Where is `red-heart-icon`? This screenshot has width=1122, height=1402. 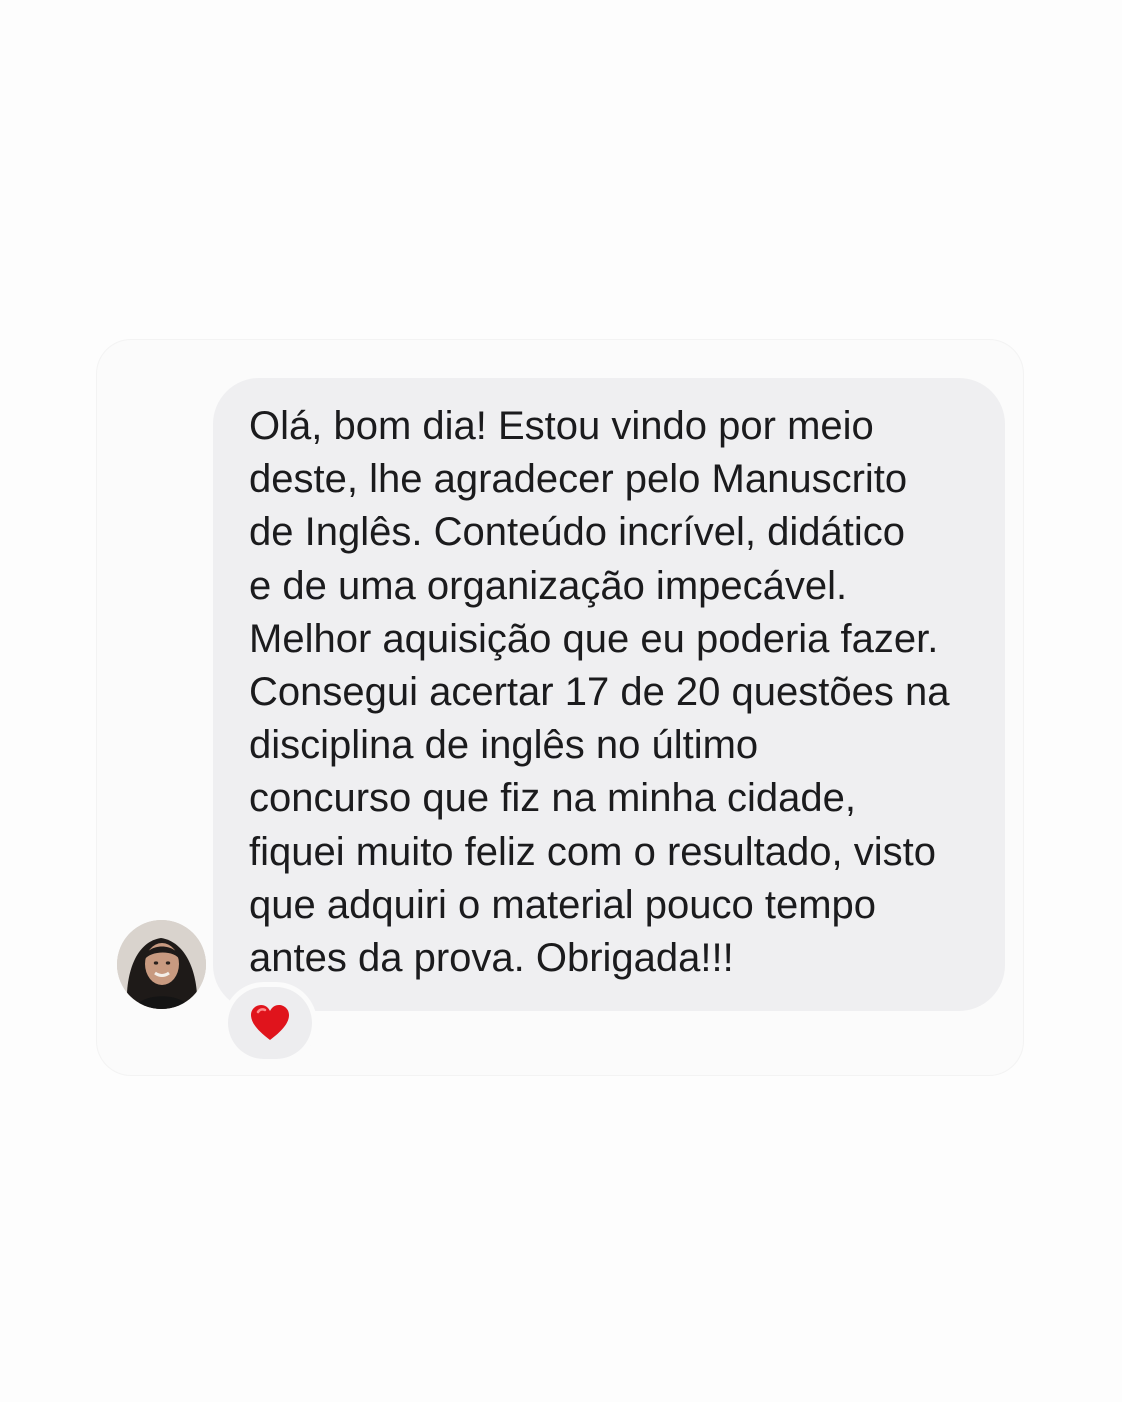 red-heart-icon is located at coordinates (270, 1022).